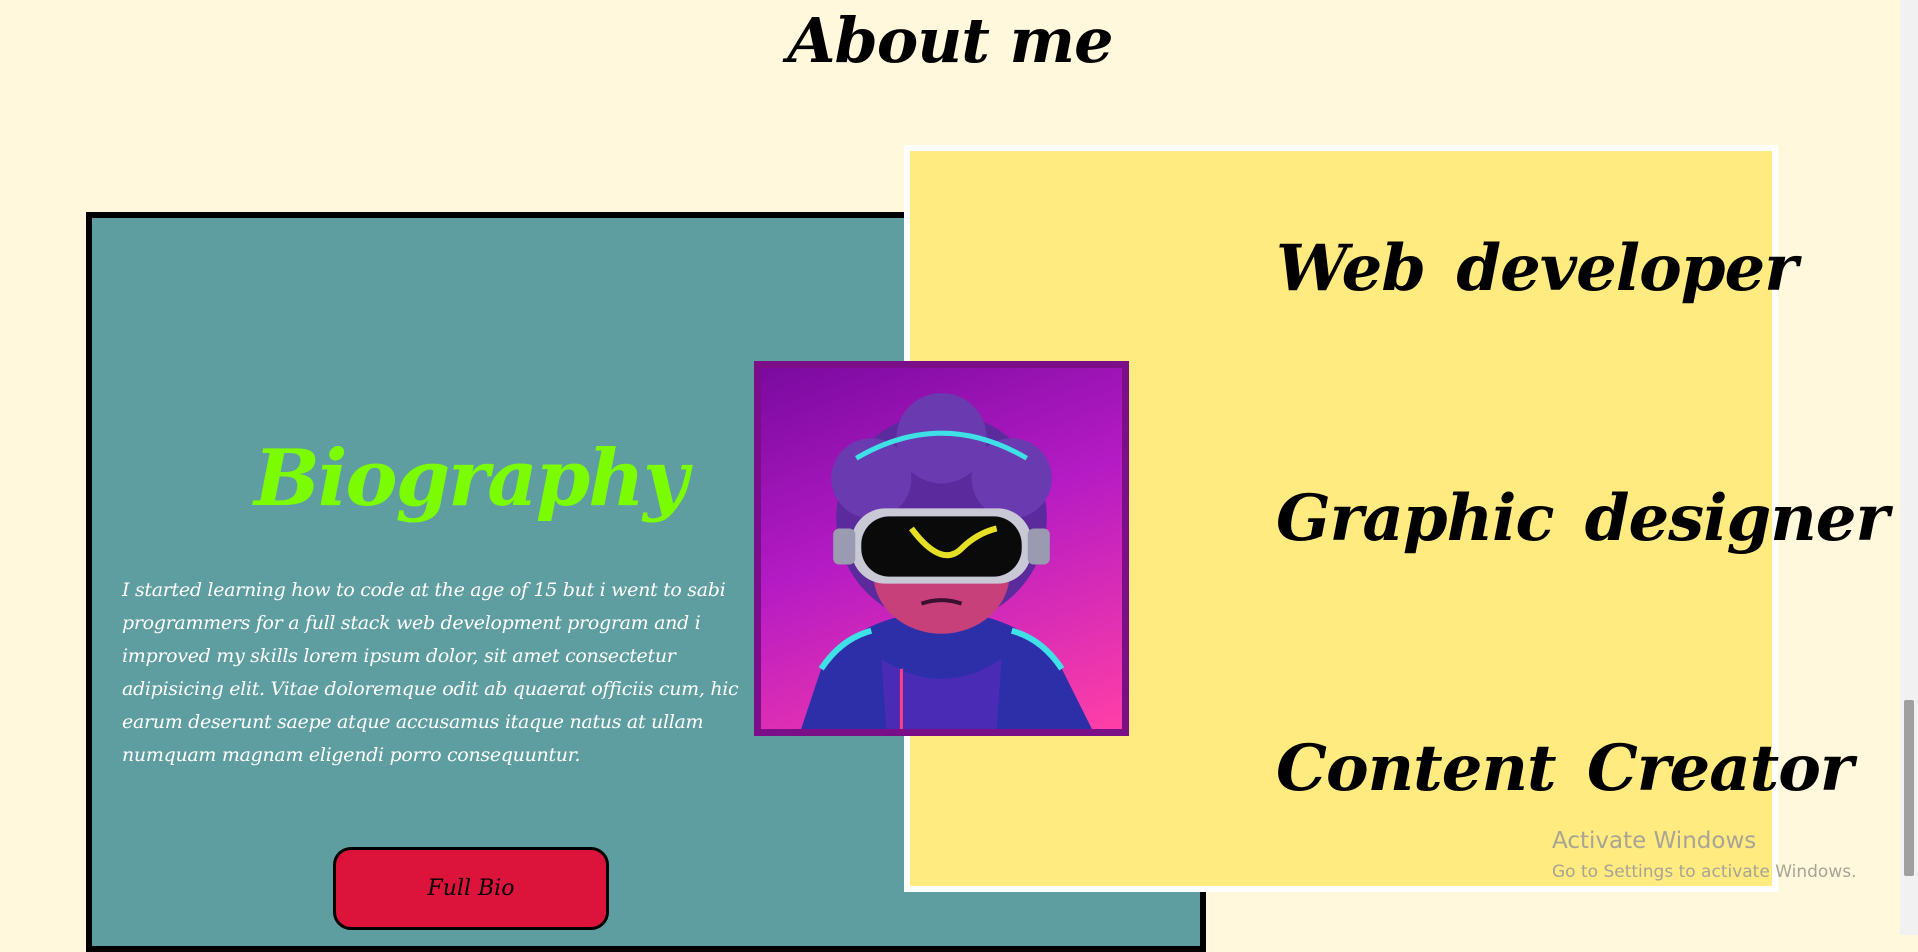  I want to click on scrollbar-thumb, so click(1909, 788).